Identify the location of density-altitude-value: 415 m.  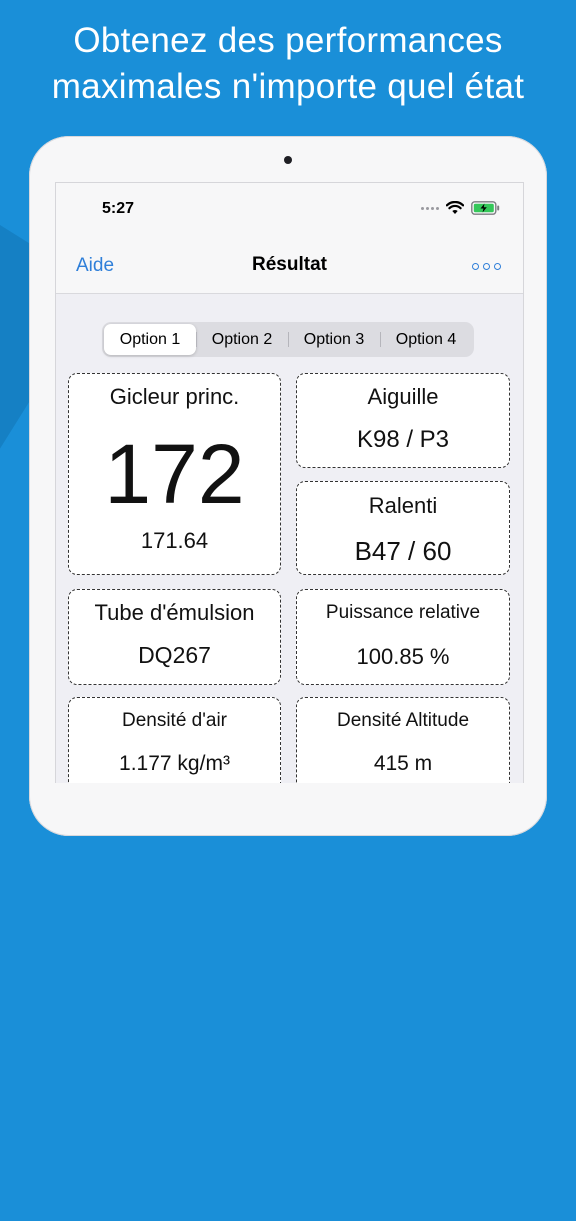
(403, 763).